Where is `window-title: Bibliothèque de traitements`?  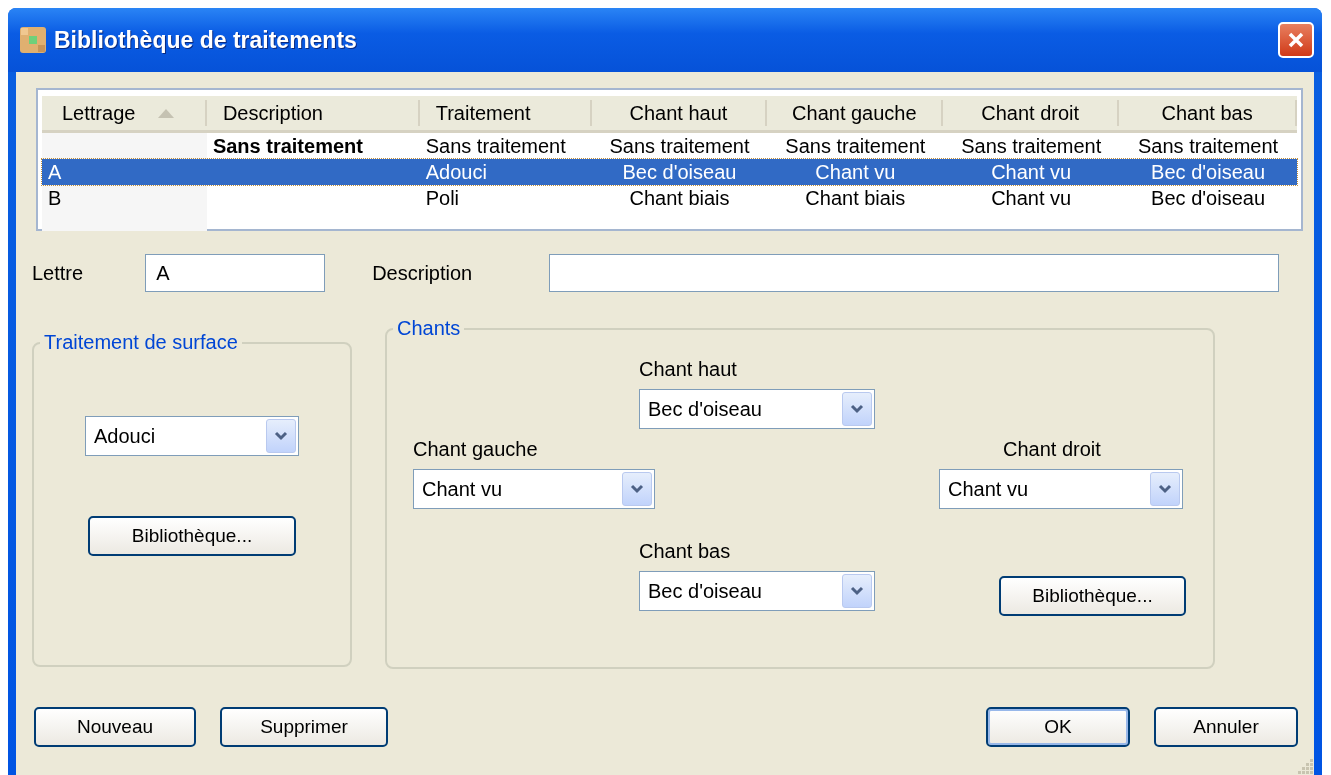 window-title: Bibliothèque de traitements is located at coordinates (206, 40).